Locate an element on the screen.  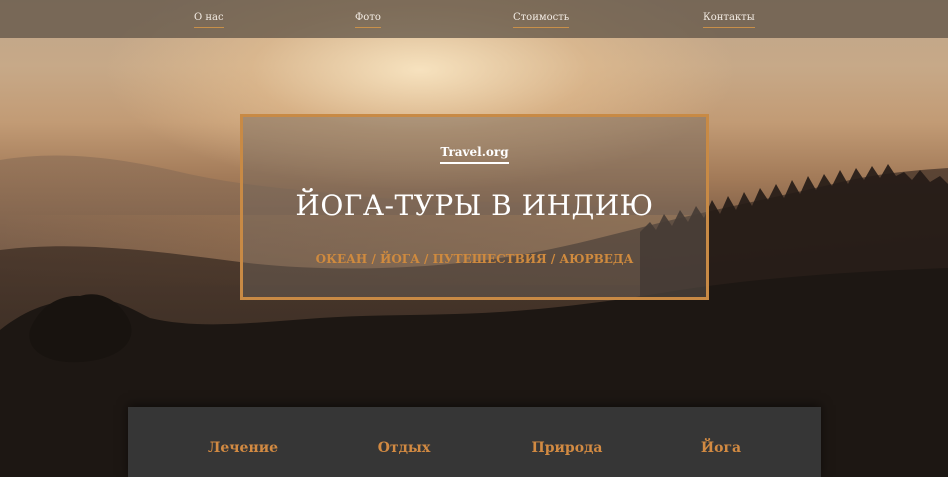
nav-link-contacts: Контакты is located at coordinates (729, 20).